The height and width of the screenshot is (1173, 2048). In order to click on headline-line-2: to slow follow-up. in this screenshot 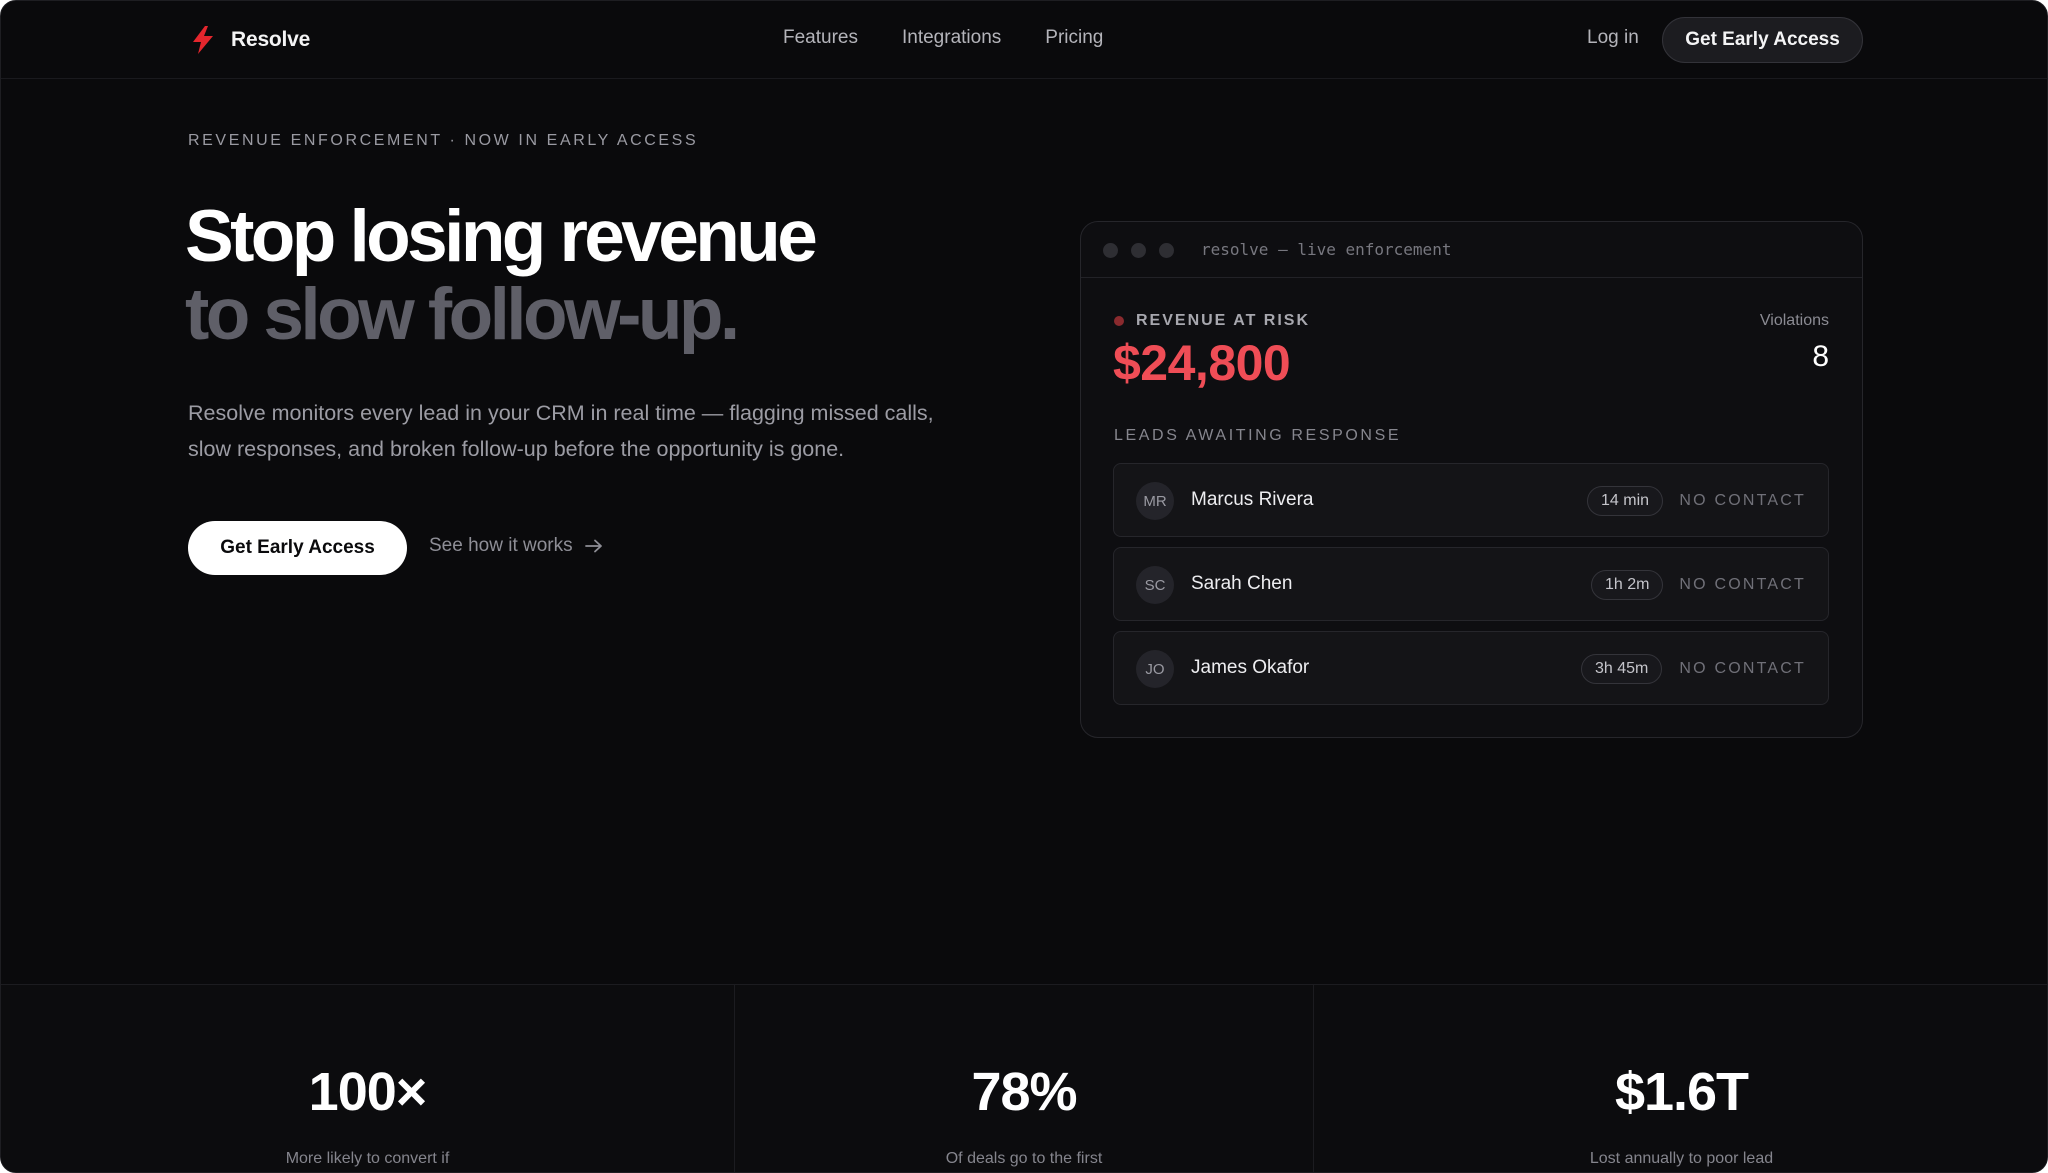, I will do `click(462, 314)`.